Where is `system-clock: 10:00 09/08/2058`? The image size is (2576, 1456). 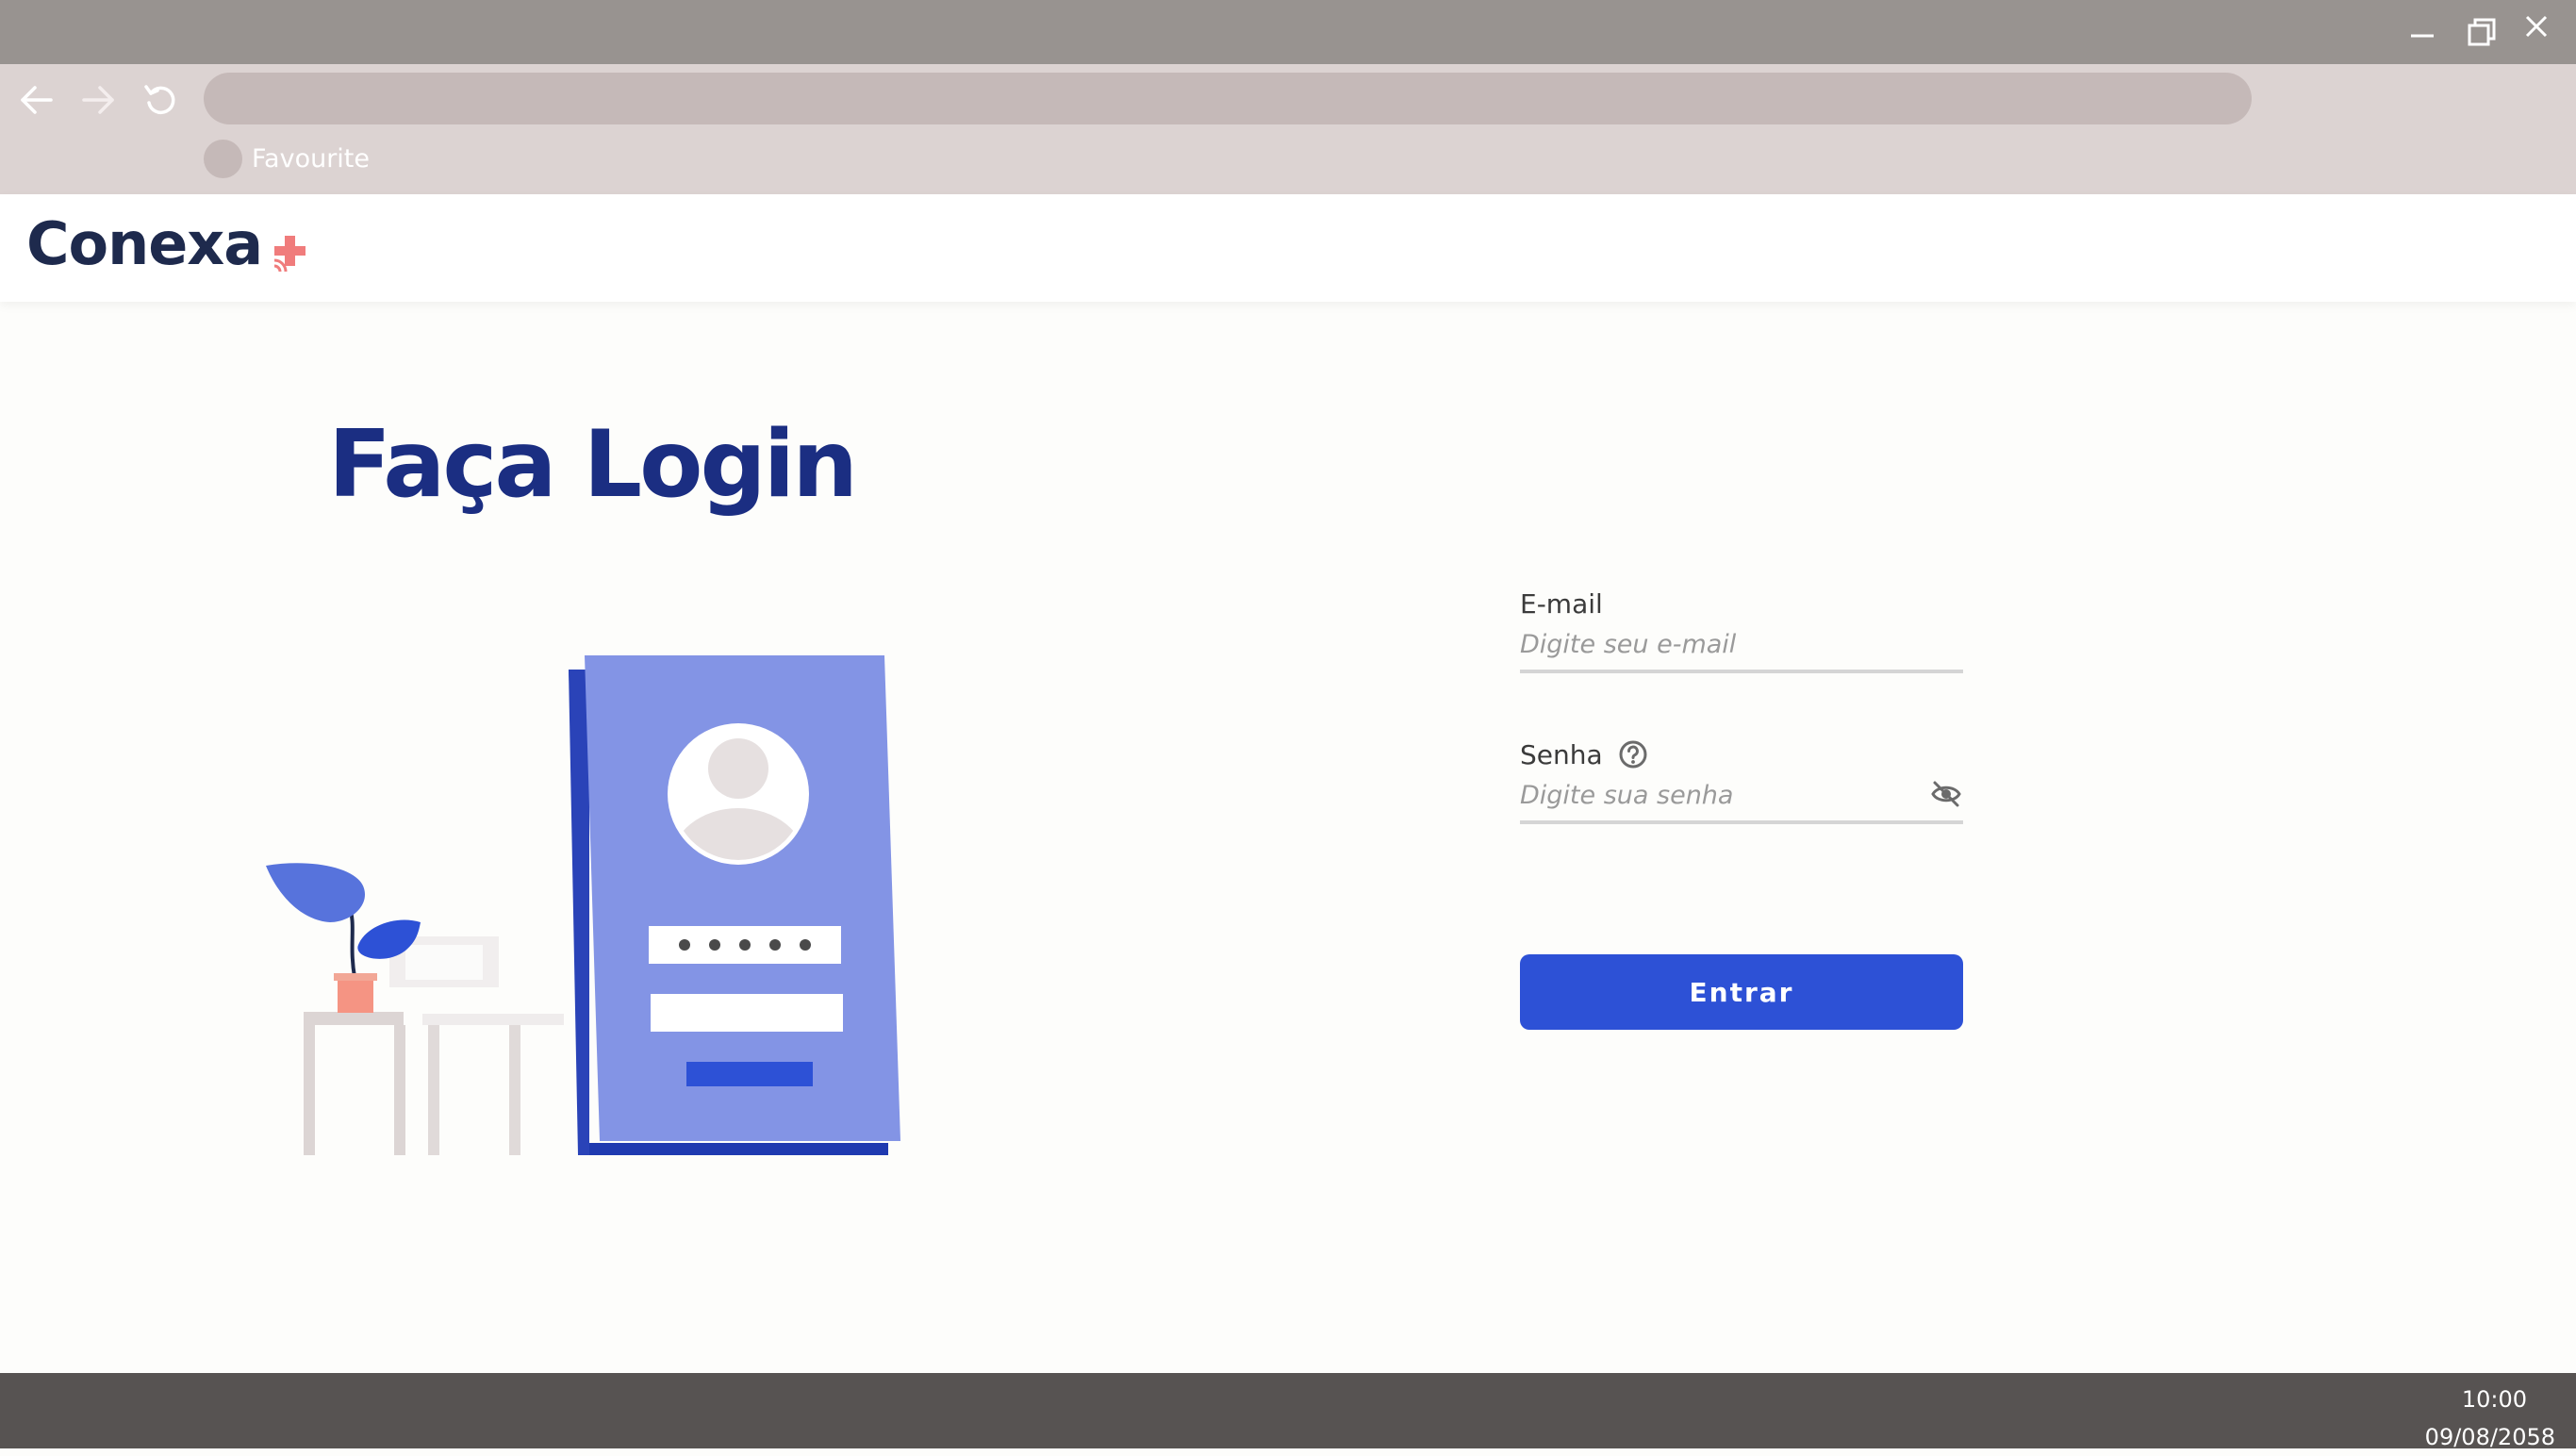 system-clock: 10:00 09/08/2058 is located at coordinates (2490, 1418).